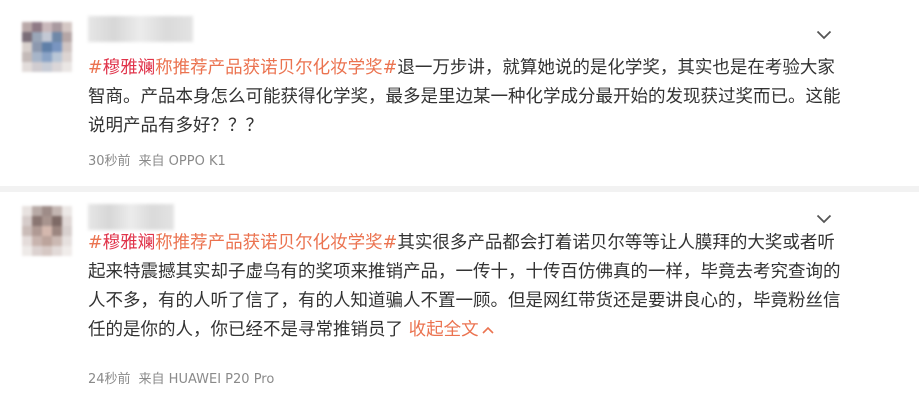 The image size is (919, 404). What do you see at coordinates (182, 161) in the screenshot?
I see `comment-source: 来自 OPPO K1` at bounding box center [182, 161].